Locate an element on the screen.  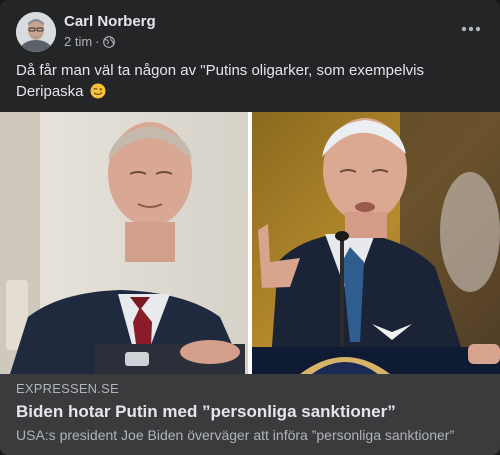
author-avatar is located at coordinates (36, 32).